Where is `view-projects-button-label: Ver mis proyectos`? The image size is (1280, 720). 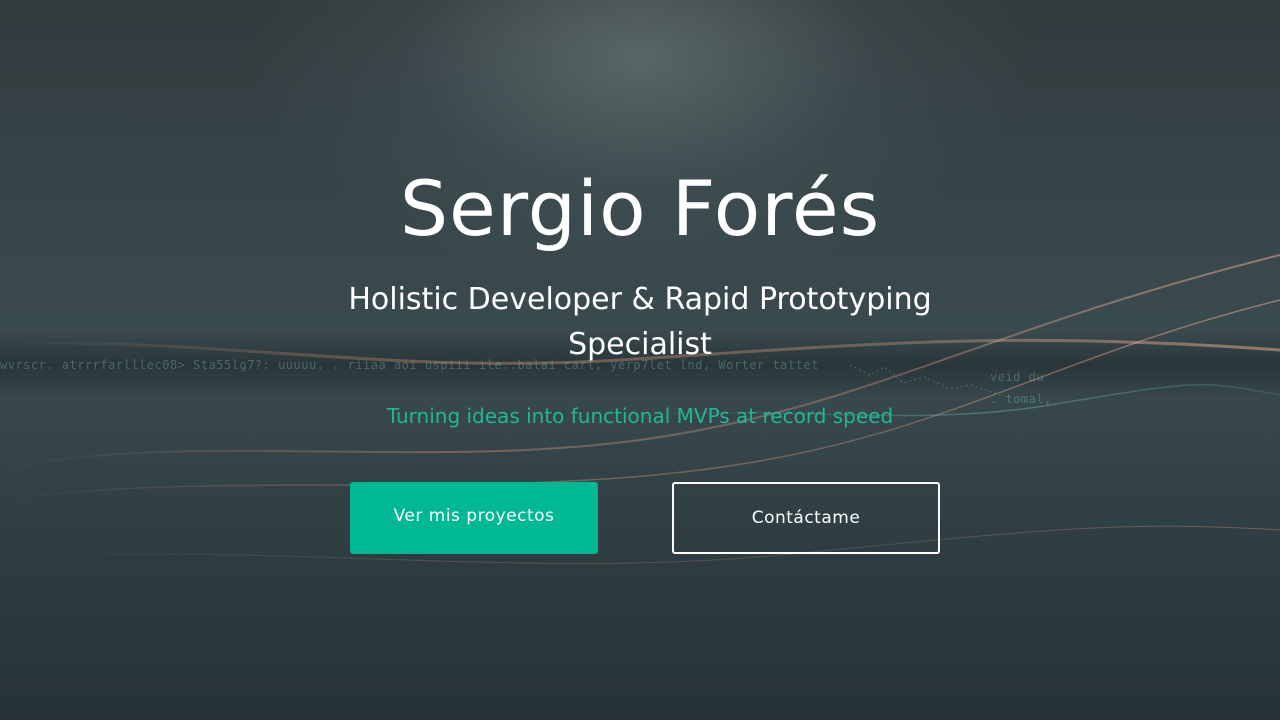 view-projects-button-label: Ver mis proyectos is located at coordinates (474, 516).